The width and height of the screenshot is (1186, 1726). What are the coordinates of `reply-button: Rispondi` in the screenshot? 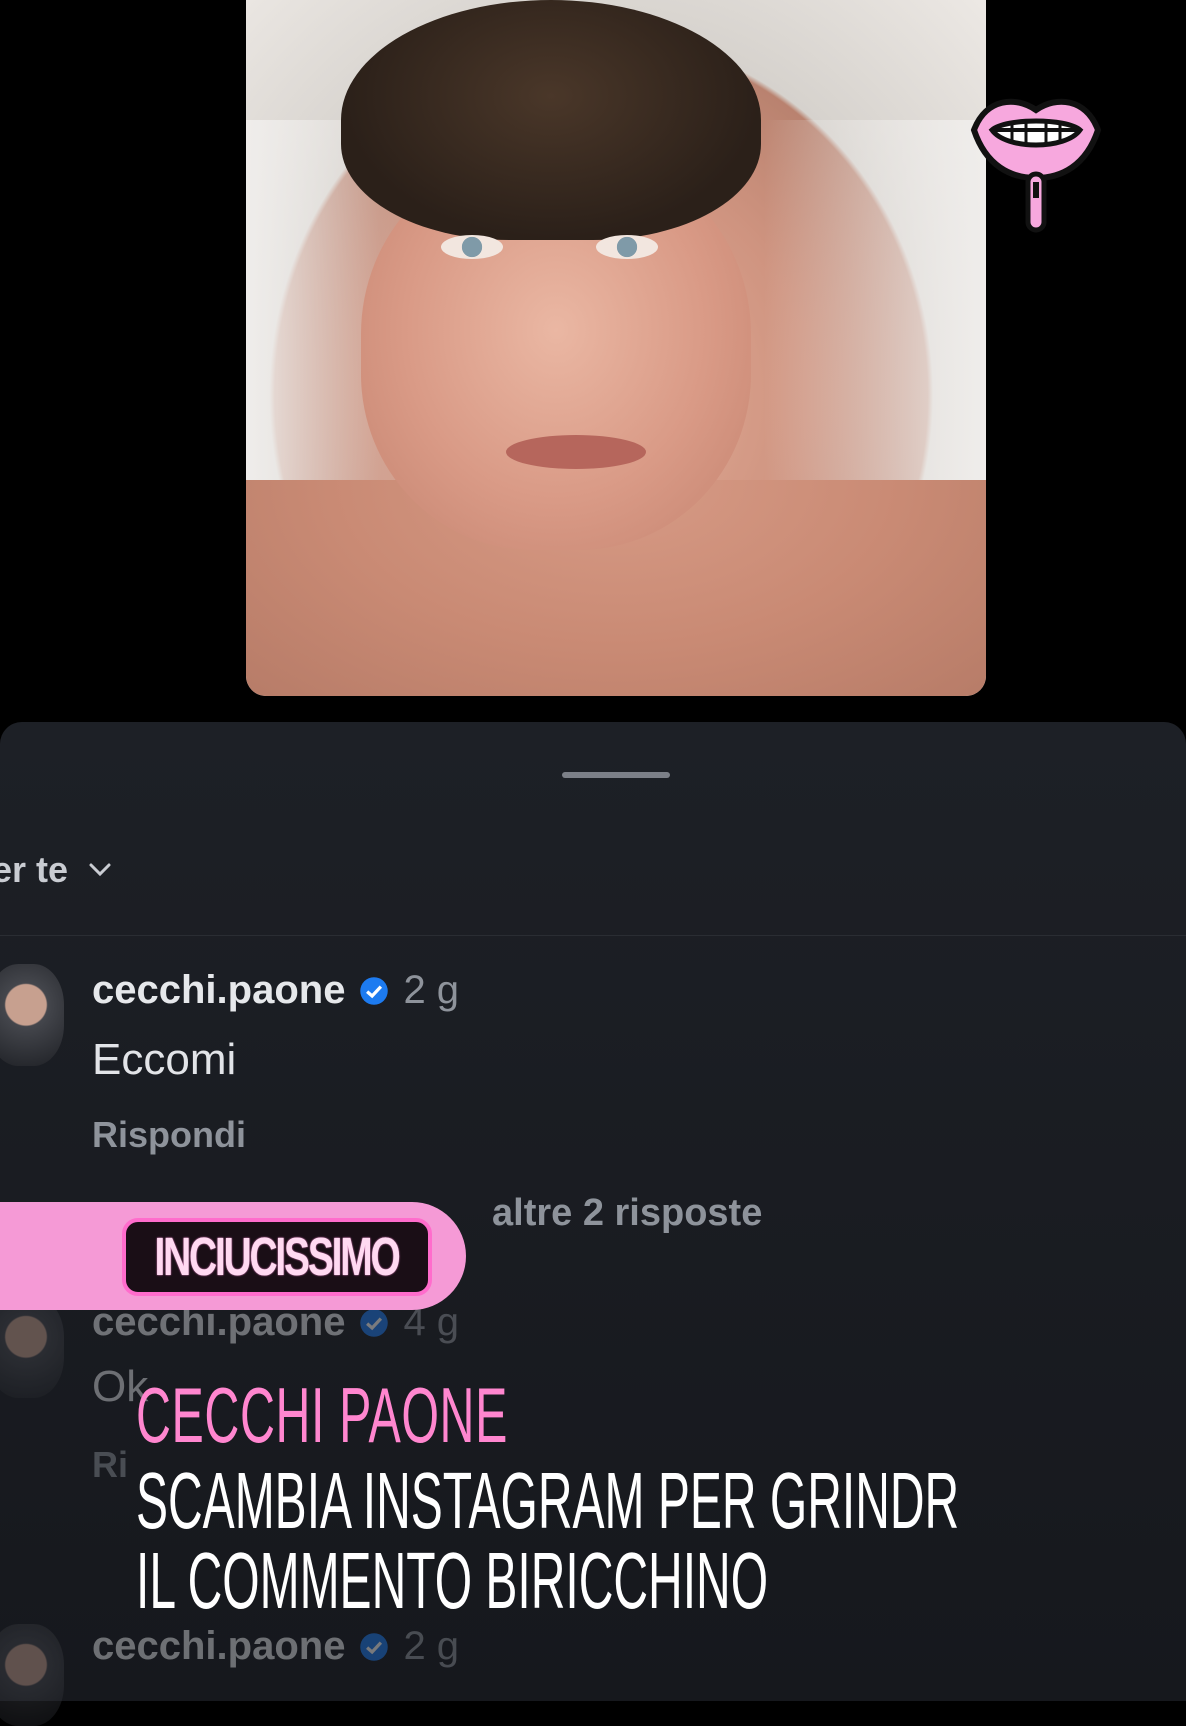 It's located at (169, 1135).